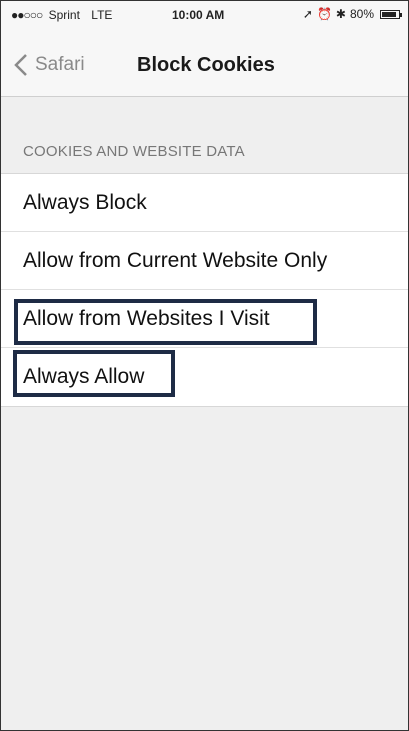 The height and width of the screenshot is (731, 409). What do you see at coordinates (324, 14) in the screenshot?
I see `alarm-icon: ⏰` at bounding box center [324, 14].